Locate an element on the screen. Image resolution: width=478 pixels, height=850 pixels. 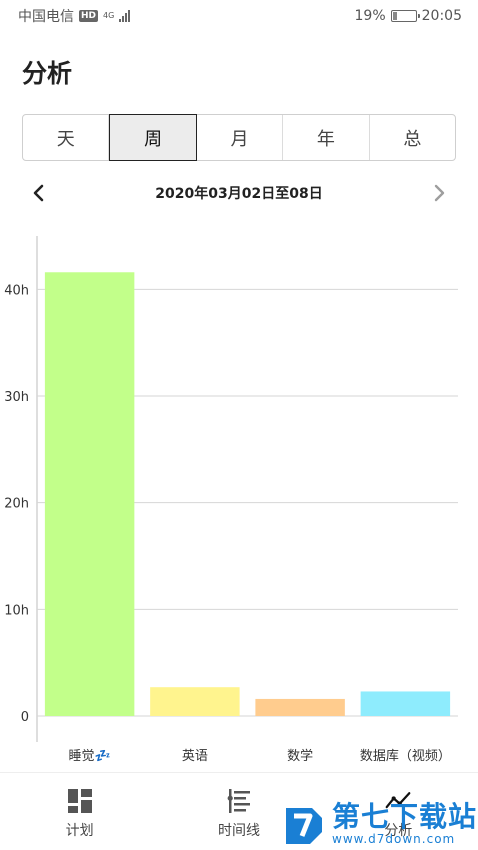
battery-percent: 19% is located at coordinates (370, 16).